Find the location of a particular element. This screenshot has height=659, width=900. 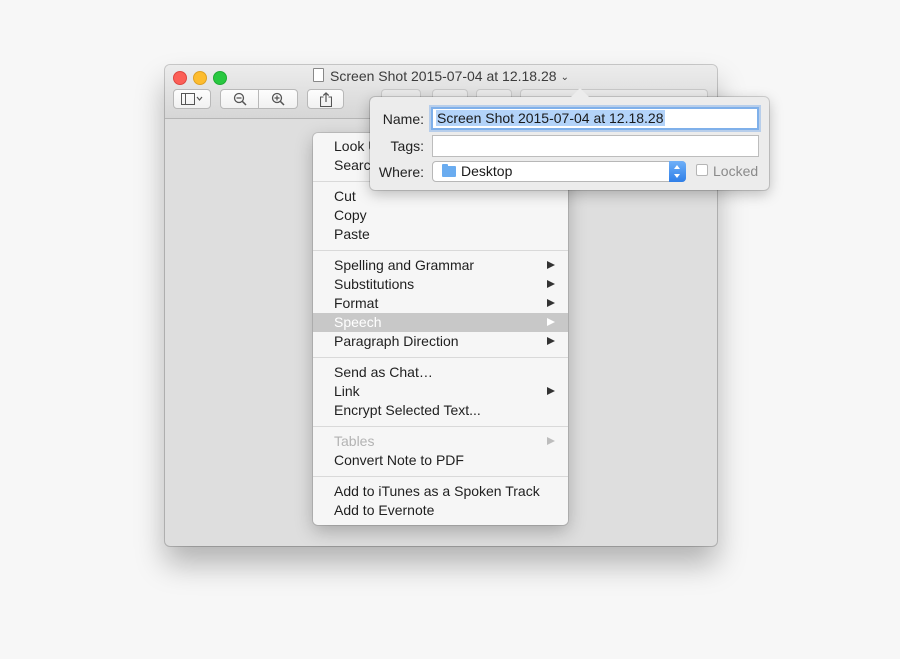

document-icon is located at coordinates (319, 75).